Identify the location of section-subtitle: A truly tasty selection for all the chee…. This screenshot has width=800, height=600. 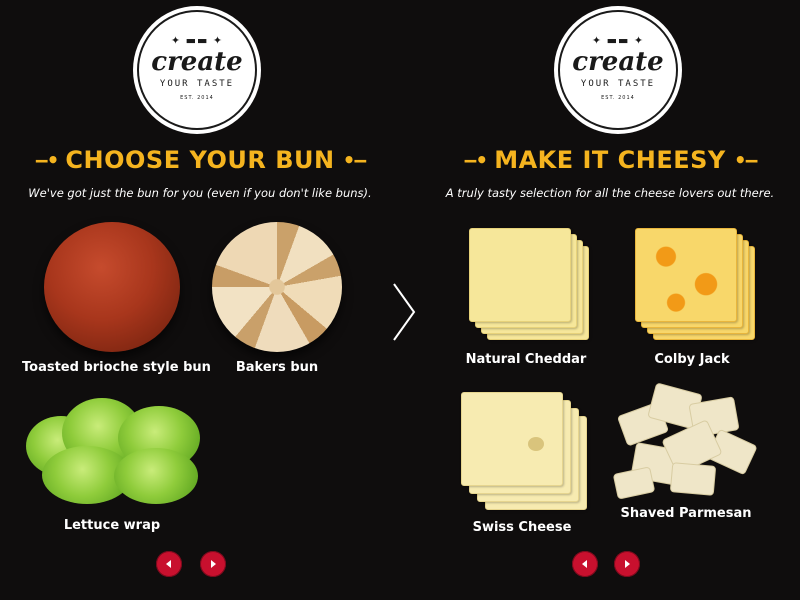
(610, 193).